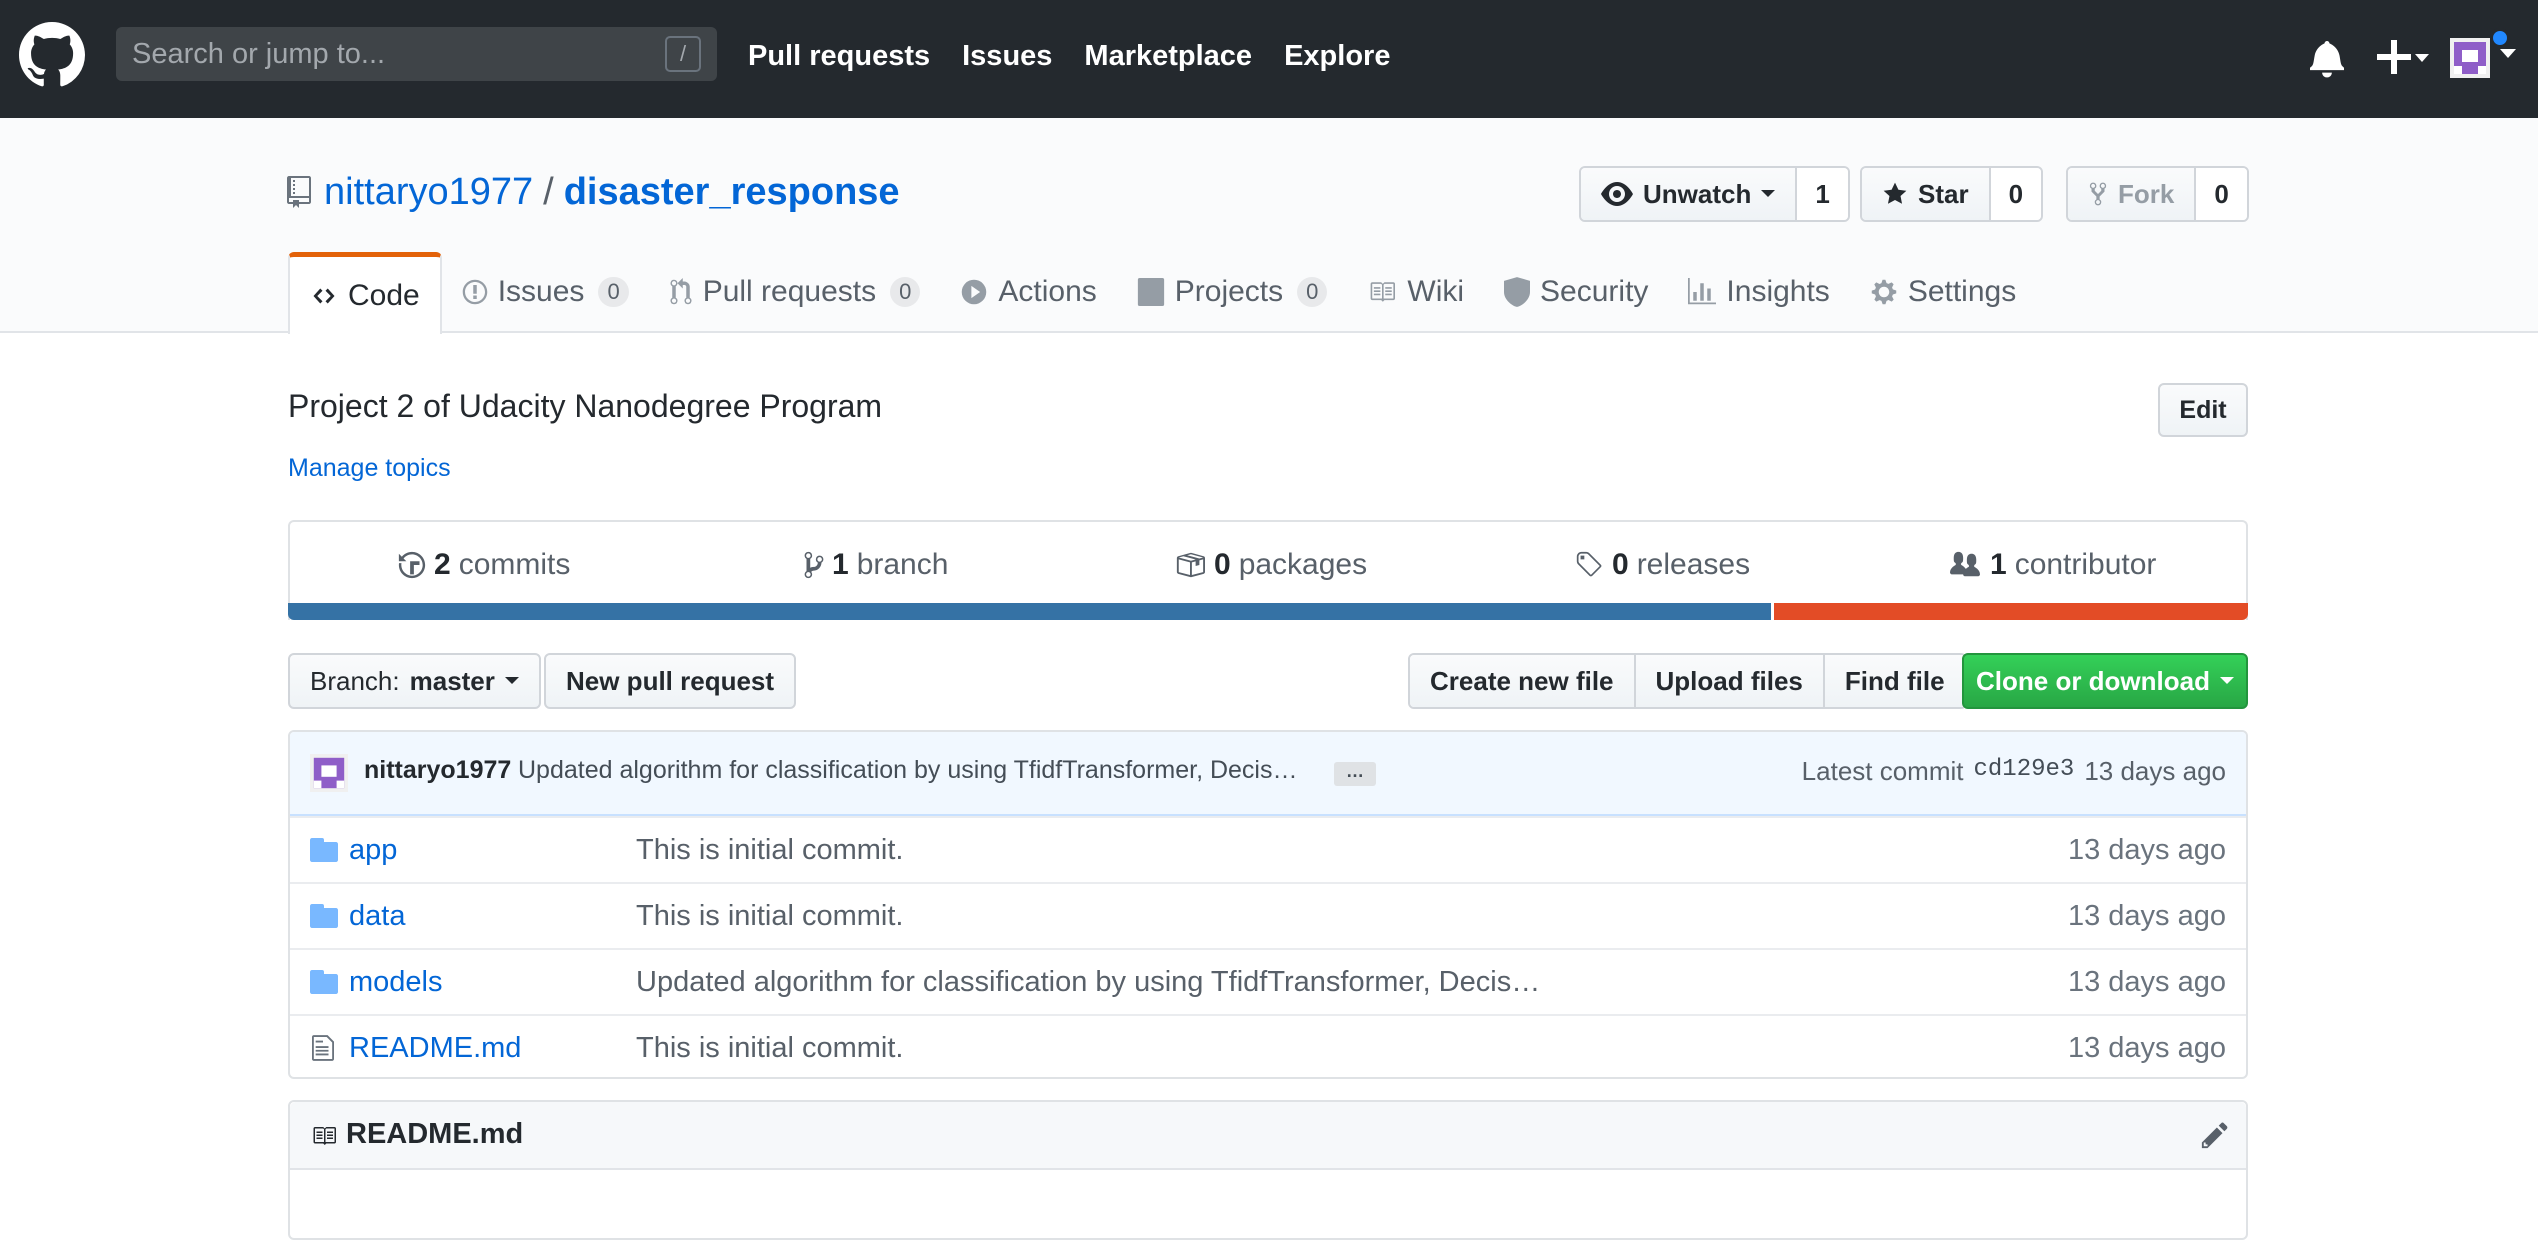 Image resolution: width=2538 pixels, height=1240 pixels. Describe the element at coordinates (435, 1048) in the screenshot. I see `file-name-link: README.md` at that location.